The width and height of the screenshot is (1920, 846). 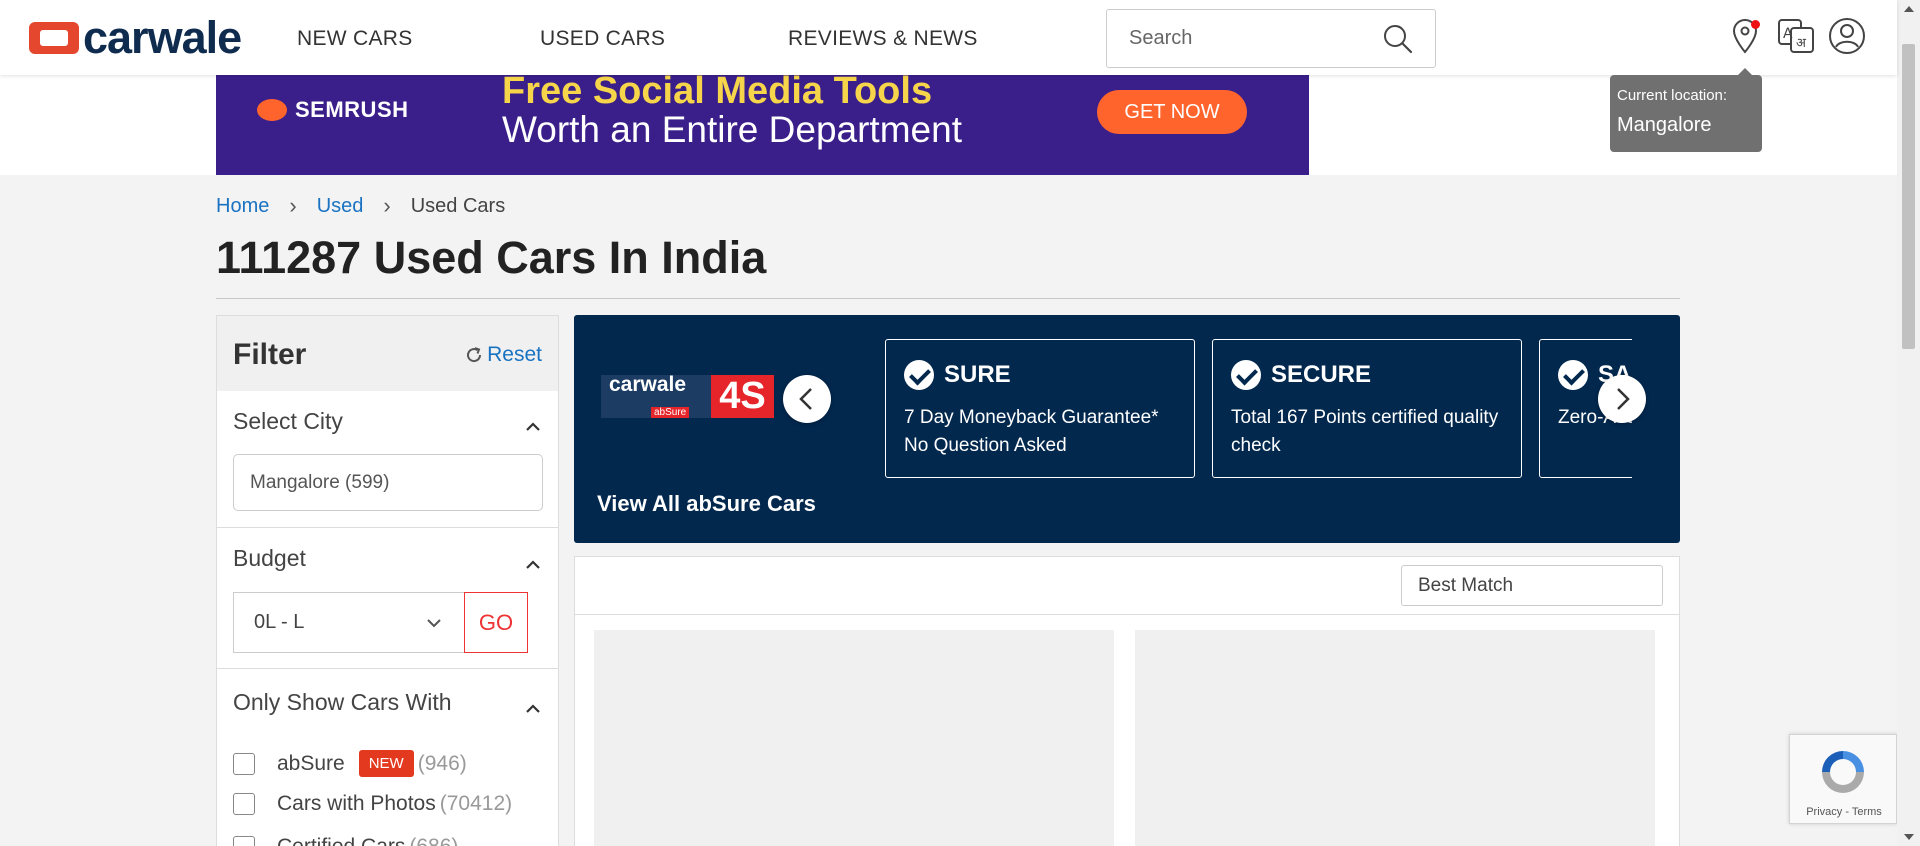 What do you see at coordinates (732, 129) in the screenshot?
I see `ad-subheadline: Worth an Entire Department` at bounding box center [732, 129].